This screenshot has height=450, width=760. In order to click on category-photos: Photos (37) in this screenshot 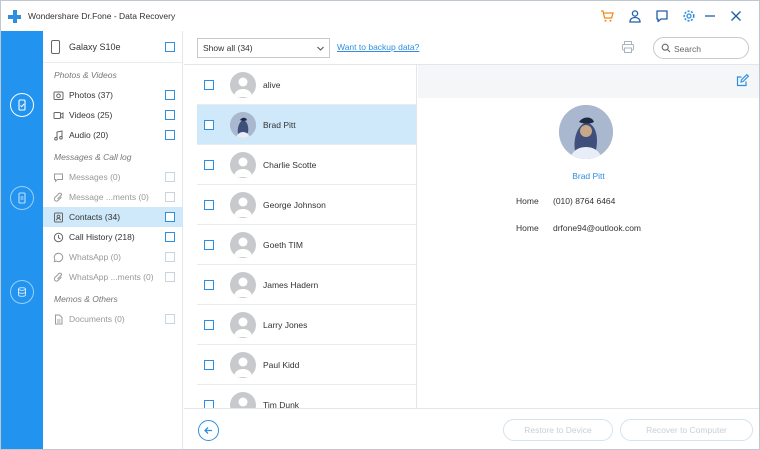, I will do `click(113, 95)`.